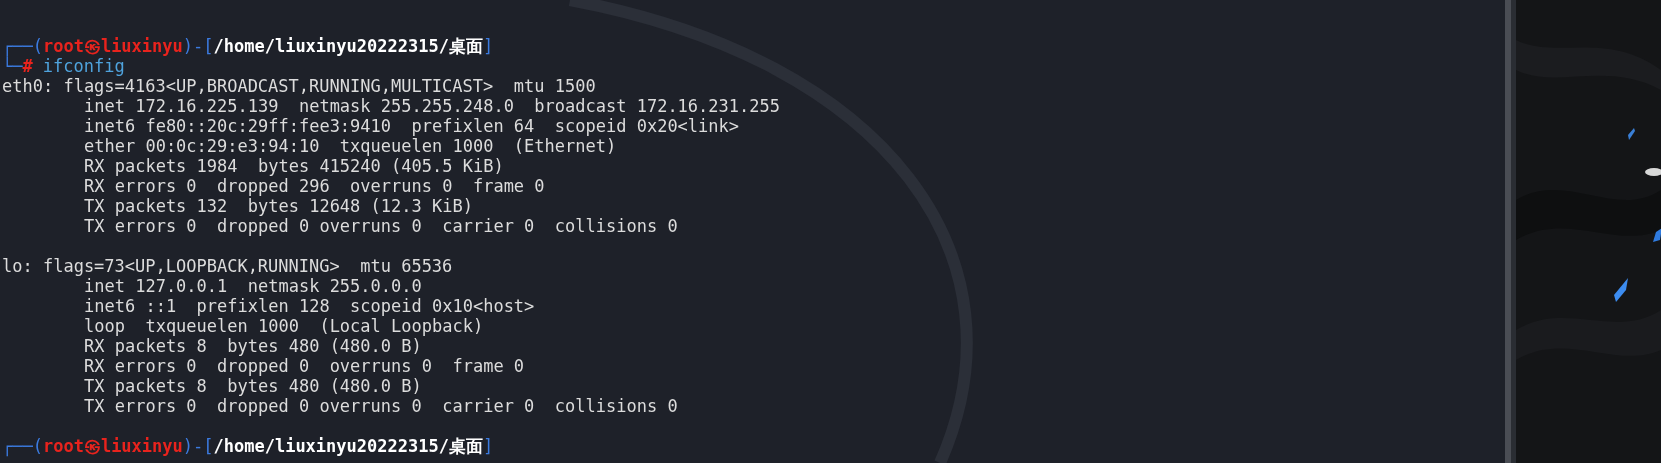 The image size is (1661, 463). I want to click on output-line: RX packets 1984 bytes 415240 (405.5 KiB), so click(294, 166).